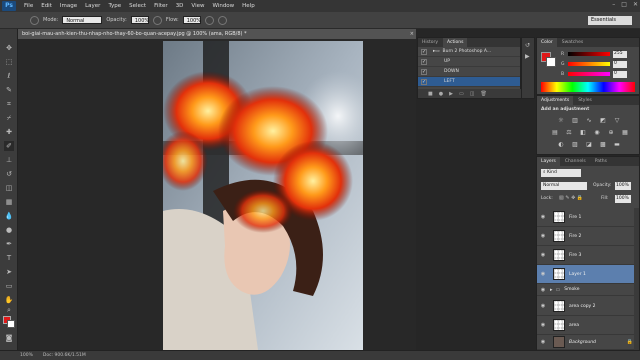  I want to click on hue-saturation-icon: ▤, so click(555, 133).